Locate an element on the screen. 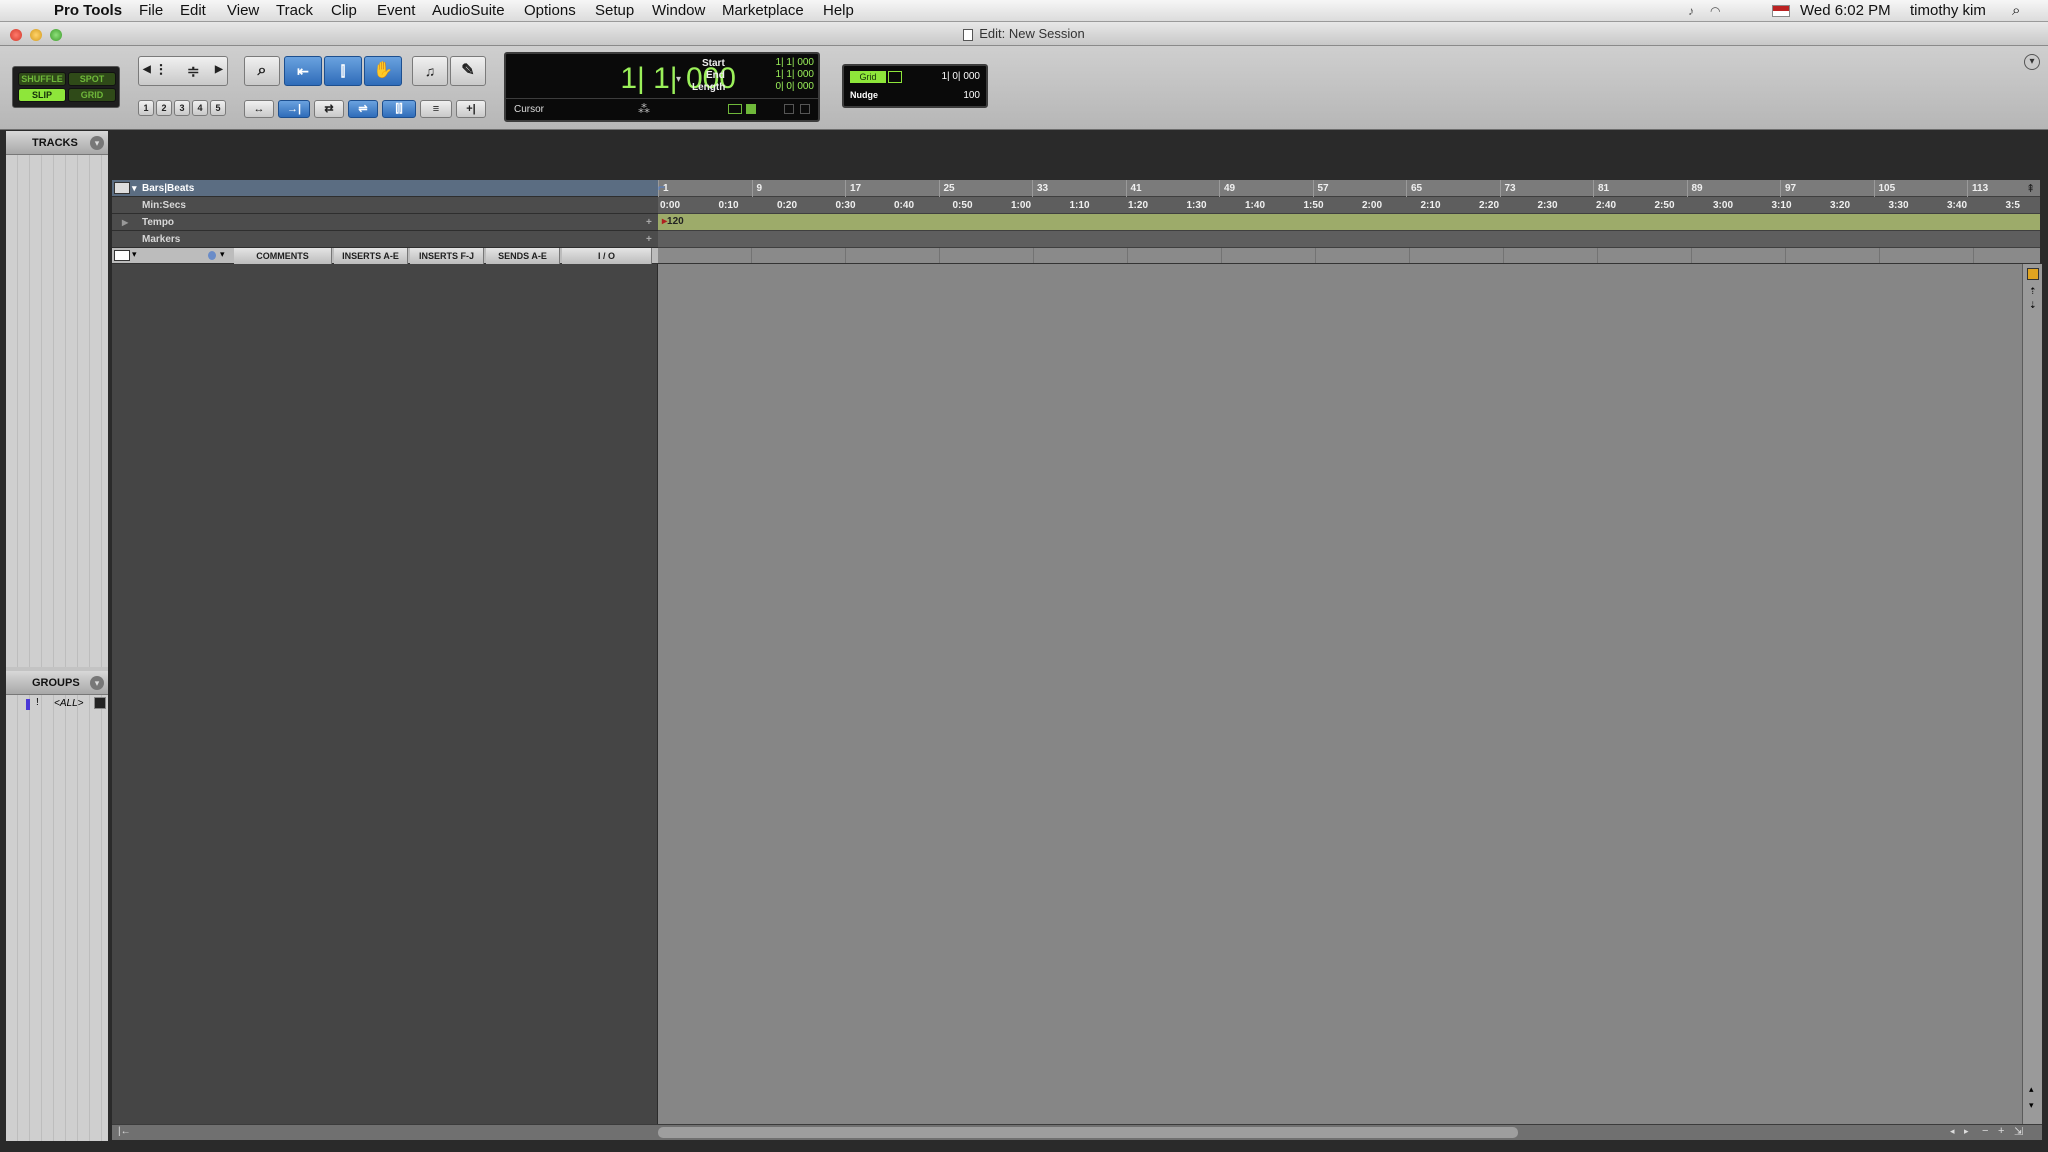 Image resolution: width=2048 pixels, height=1152 pixels. app-menu: Pro Tools is located at coordinates (88, 11).